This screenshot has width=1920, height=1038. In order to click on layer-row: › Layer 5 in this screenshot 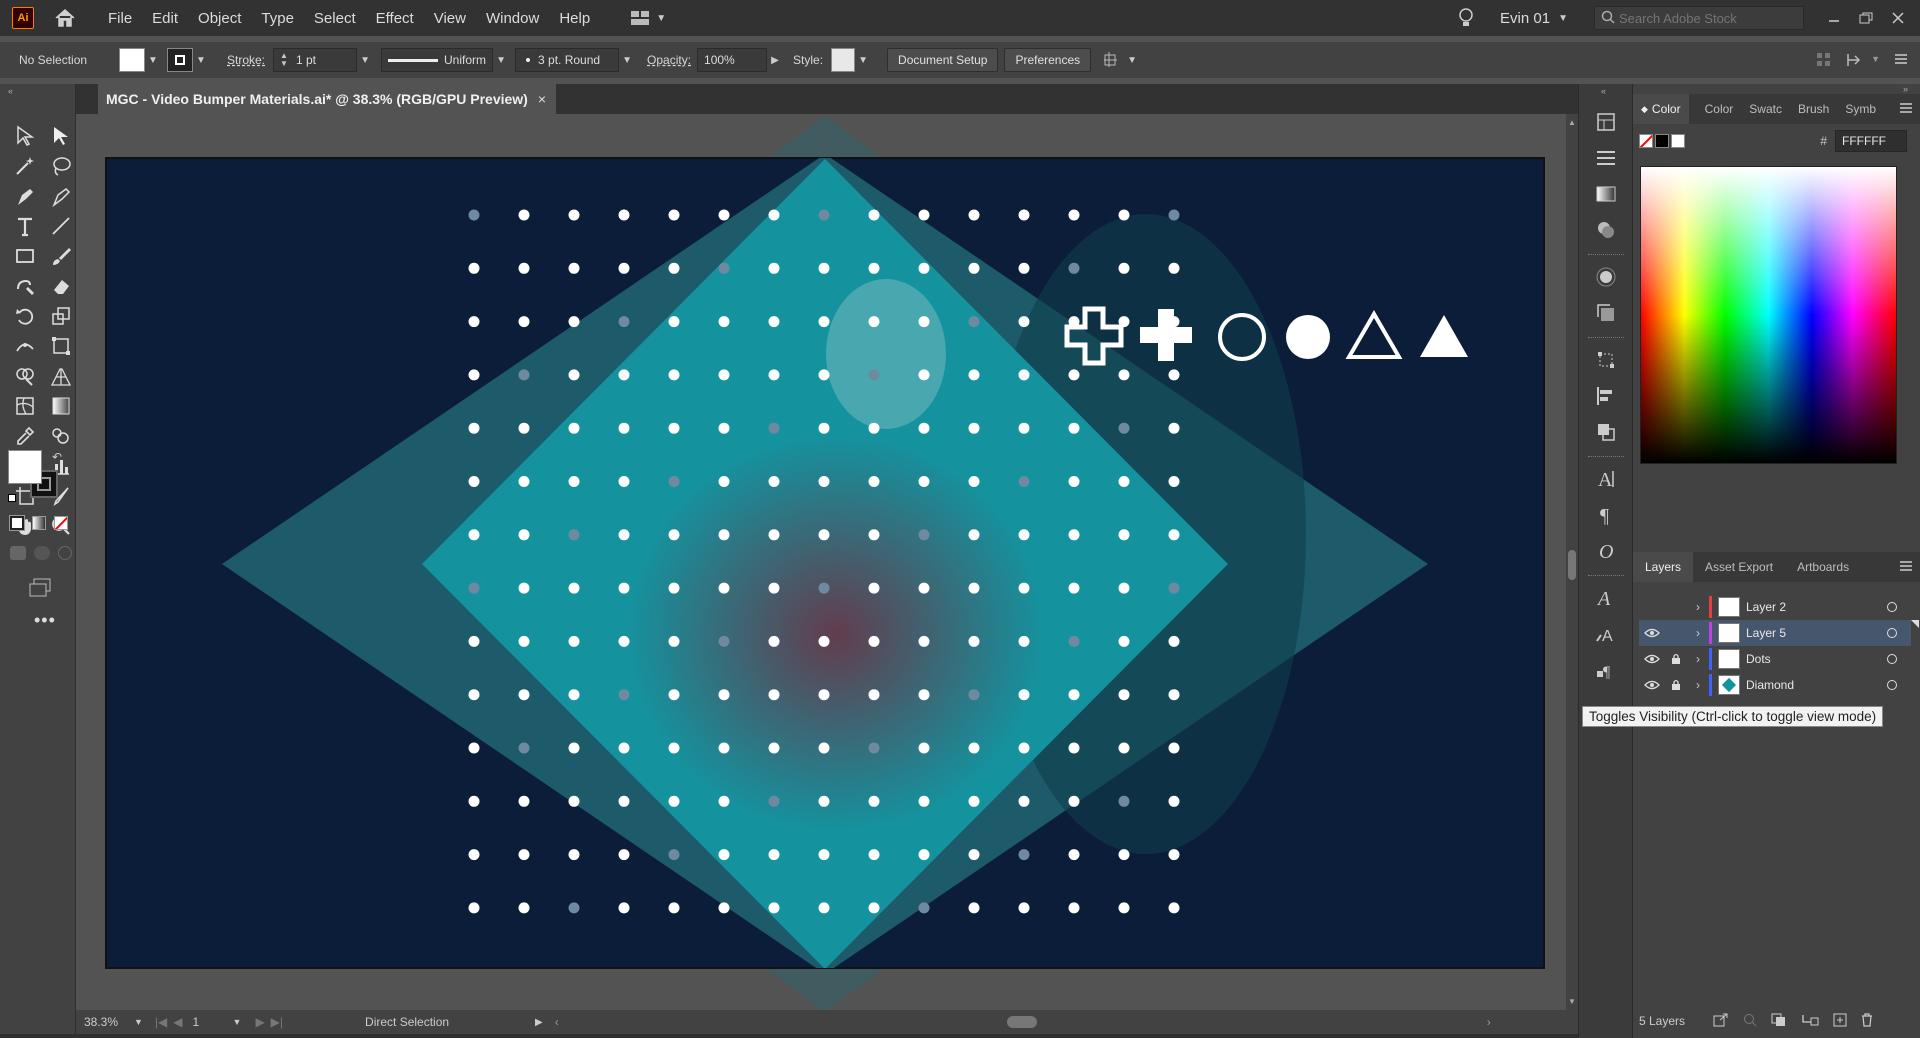, I will do `click(1779, 633)`.